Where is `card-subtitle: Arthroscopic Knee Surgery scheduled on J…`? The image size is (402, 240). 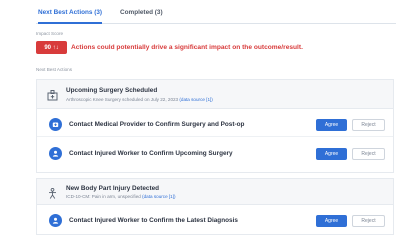
card-subtitle: Arthroscopic Knee Surgery scheduled on J… is located at coordinates (139, 99).